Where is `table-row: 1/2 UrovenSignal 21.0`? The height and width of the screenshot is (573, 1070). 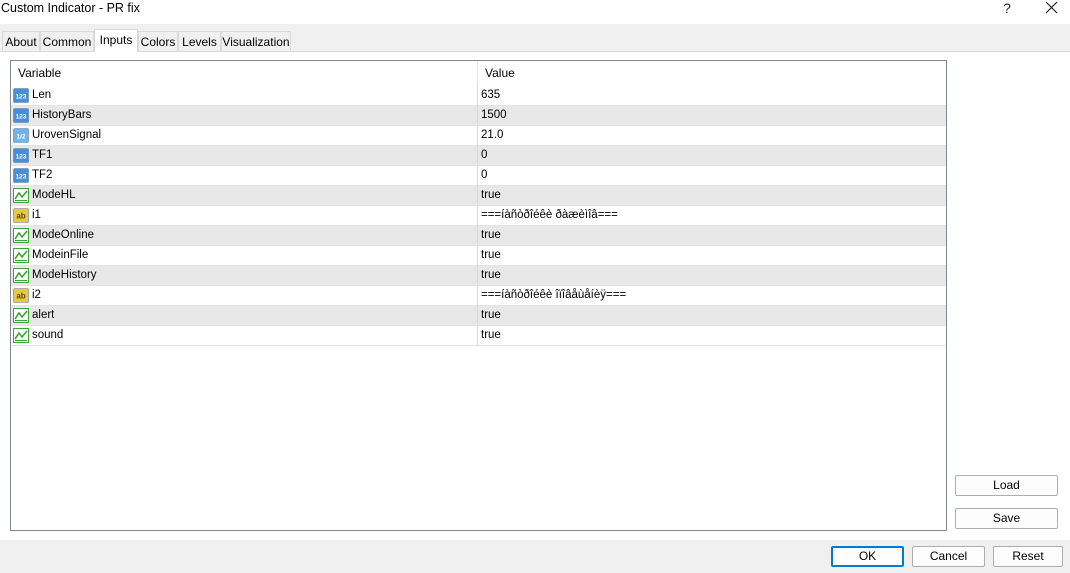 table-row: 1/2 UrovenSignal 21.0 is located at coordinates (478, 136).